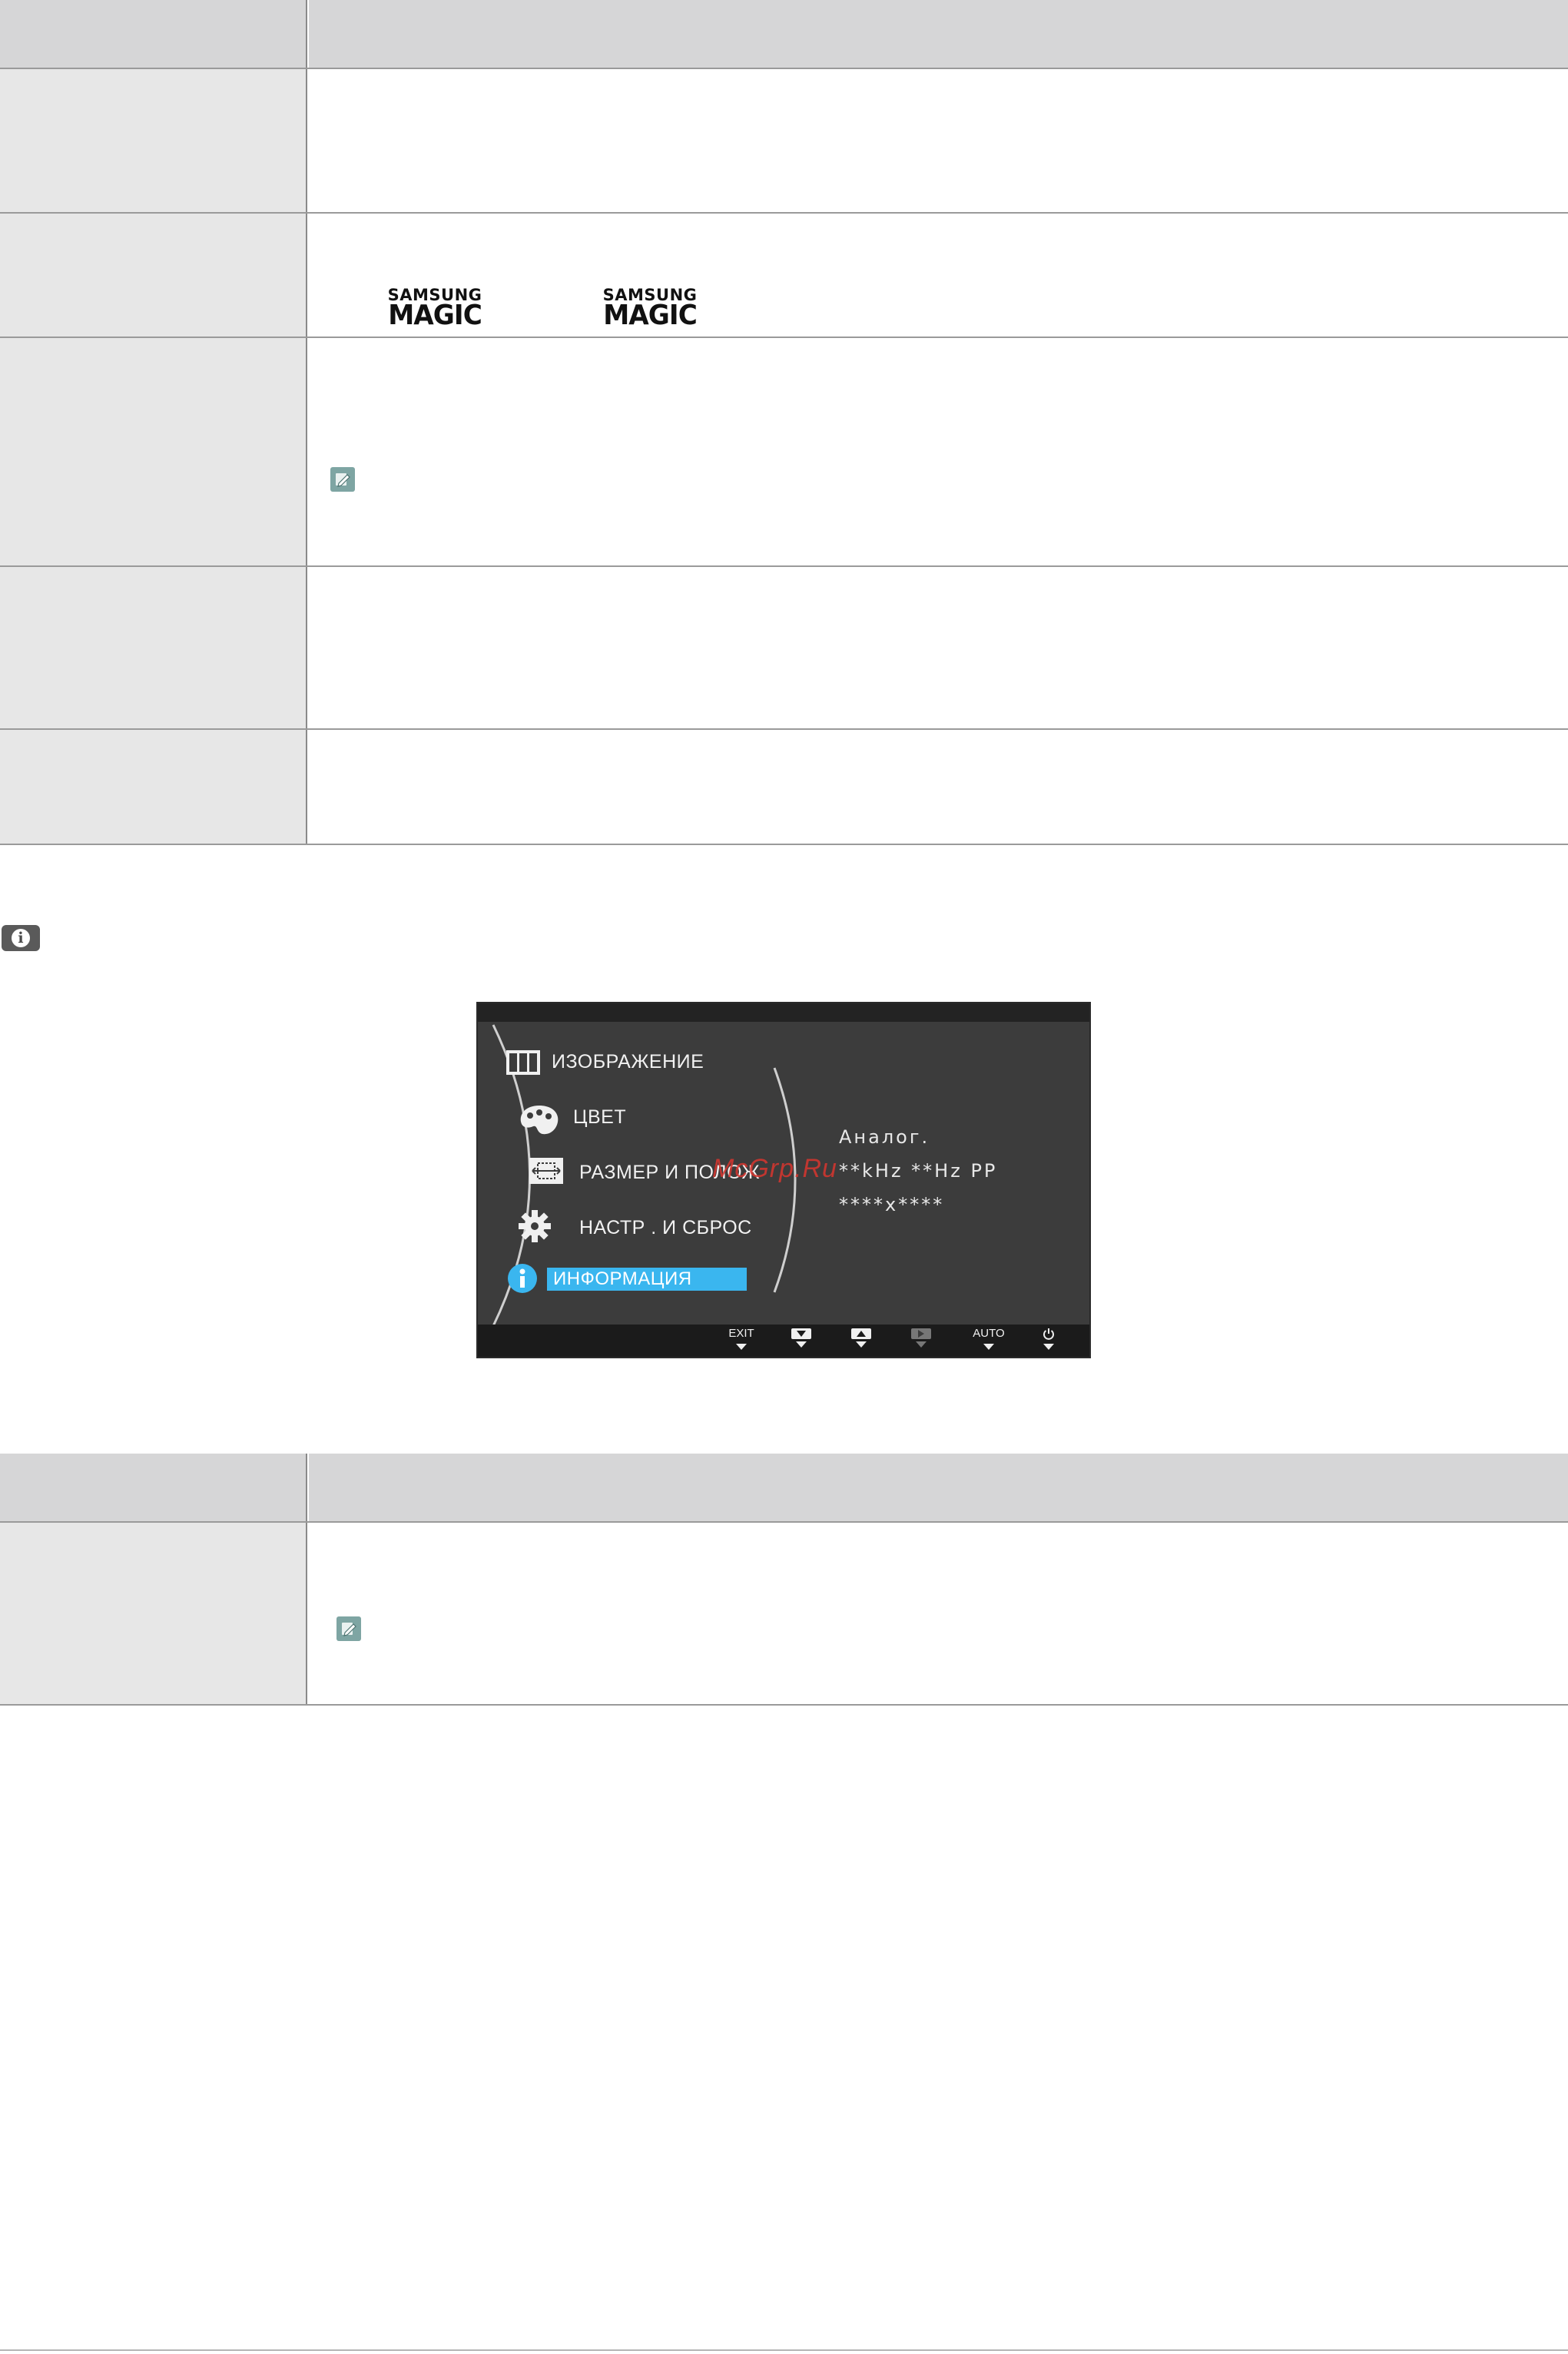 This screenshot has height=2354, width=1568. What do you see at coordinates (989, 1340) in the screenshot?
I see `auto-button: AUTO` at bounding box center [989, 1340].